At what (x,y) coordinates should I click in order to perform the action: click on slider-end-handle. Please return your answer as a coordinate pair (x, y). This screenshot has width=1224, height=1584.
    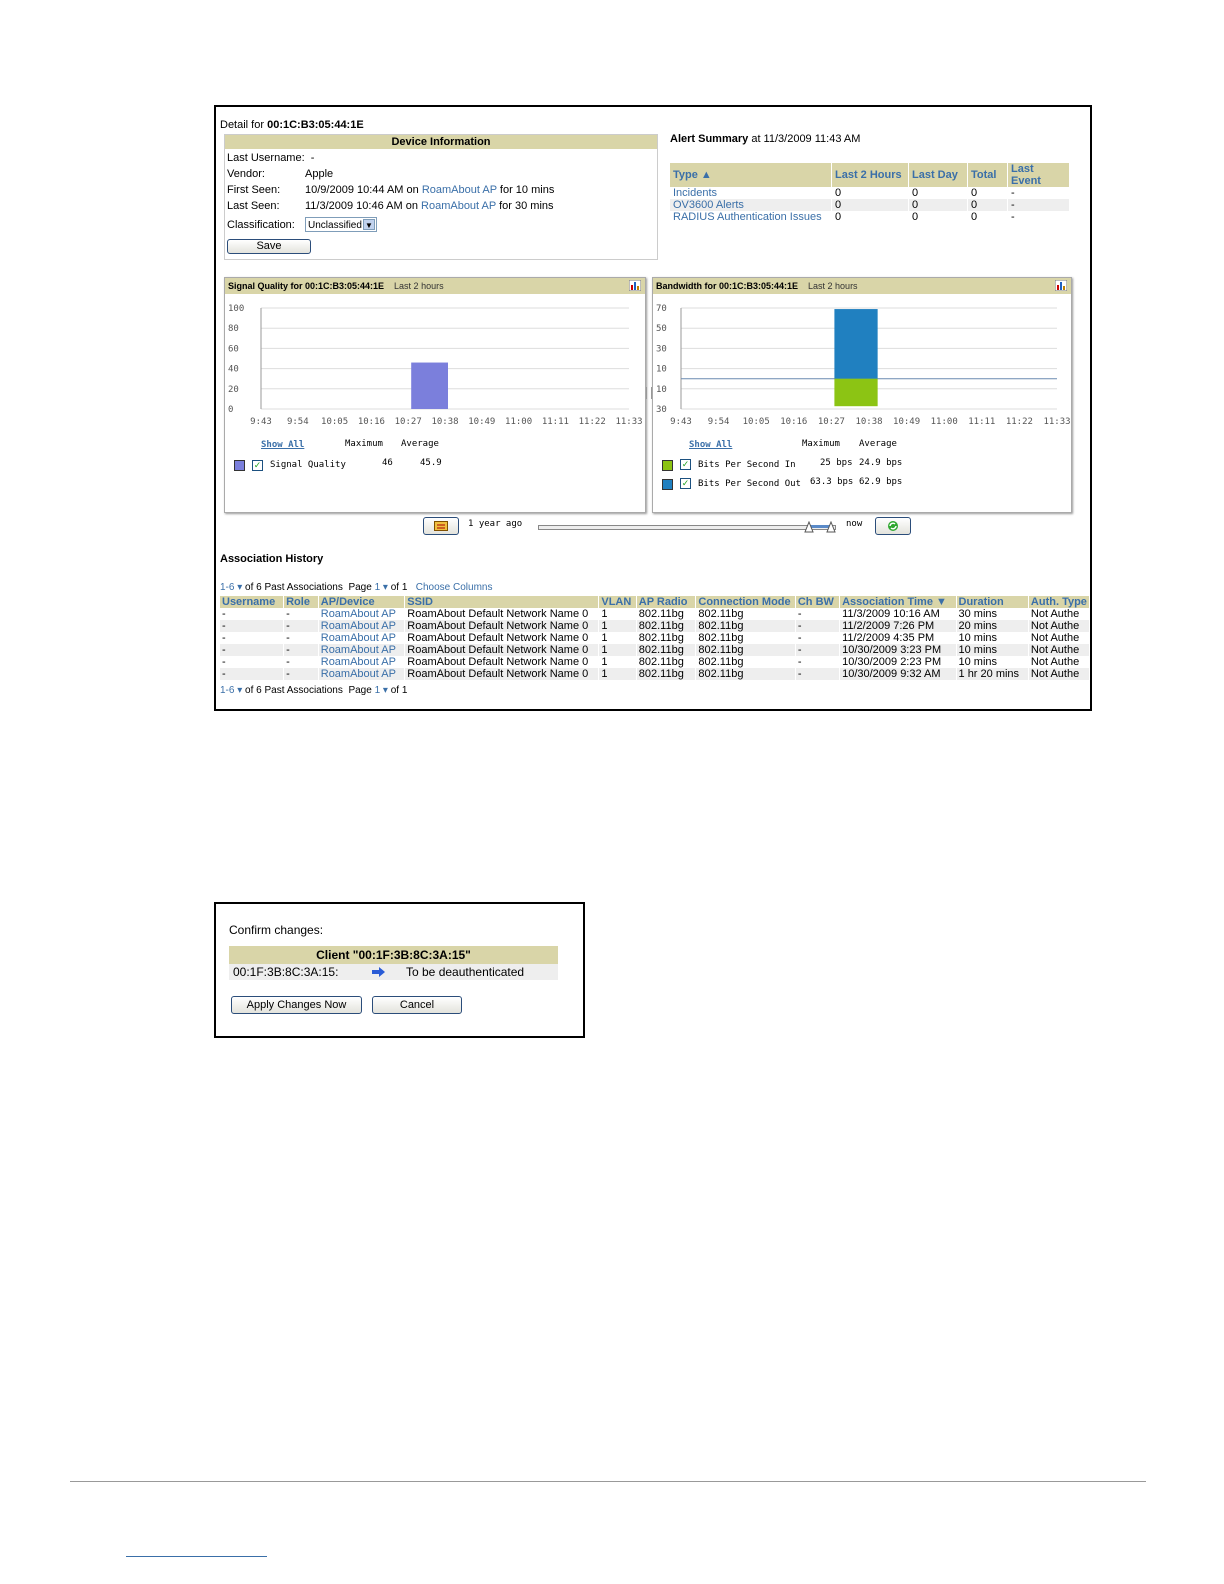
    Looking at the image, I should click on (831, 527).